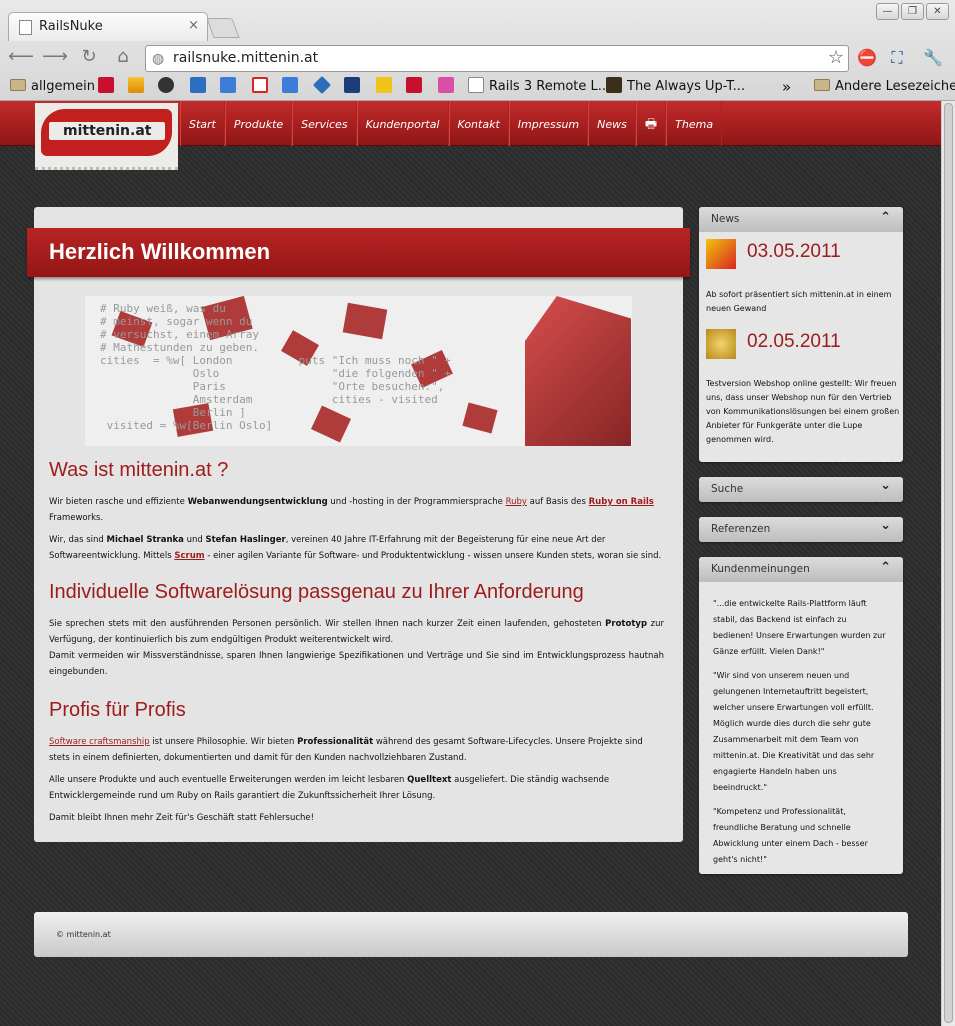  What do you see at coordinates (548, 123) in the screenshot?
I see `menu-impressum: Impressum` at bounding box center [548, 123].